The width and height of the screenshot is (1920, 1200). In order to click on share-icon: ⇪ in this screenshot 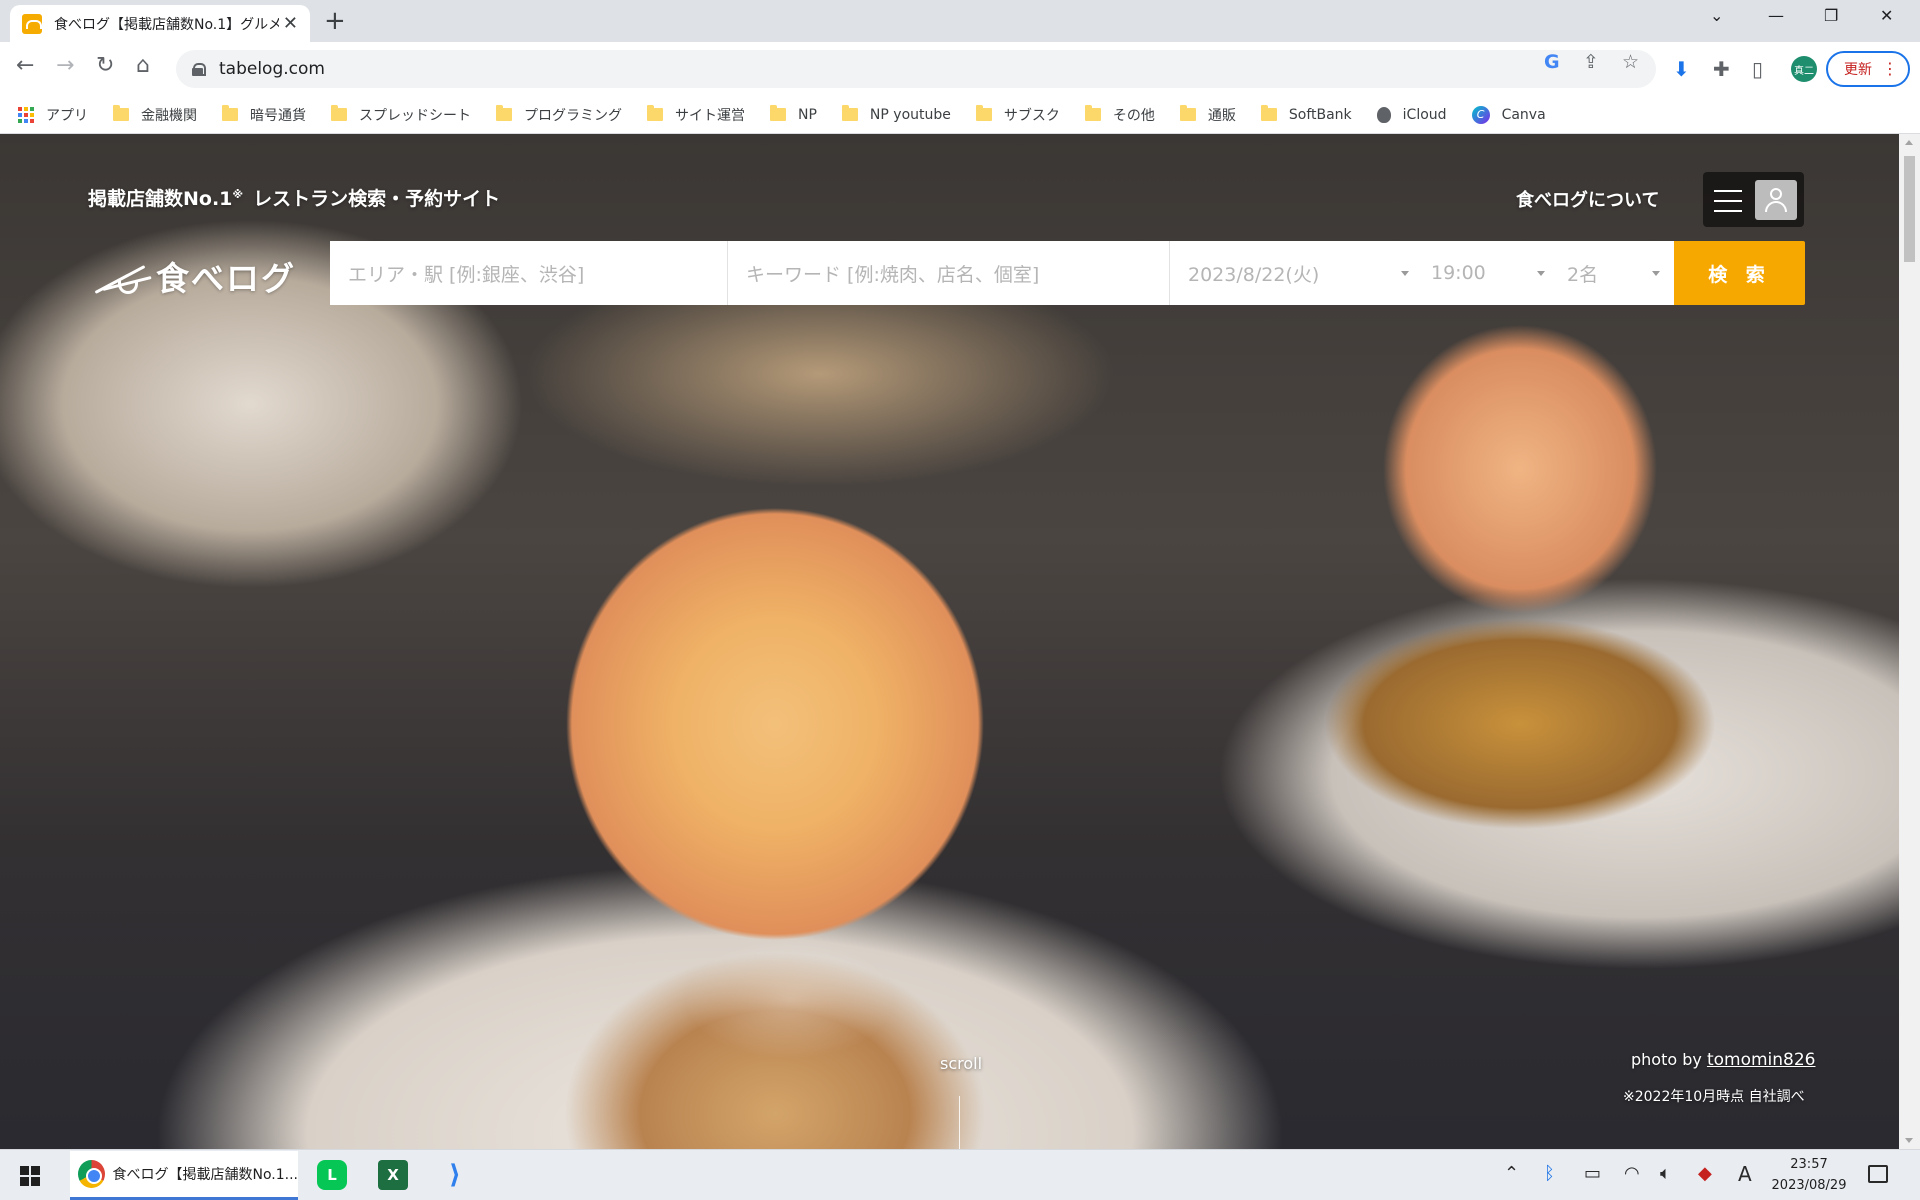, I will do `click(1591, 62)`.